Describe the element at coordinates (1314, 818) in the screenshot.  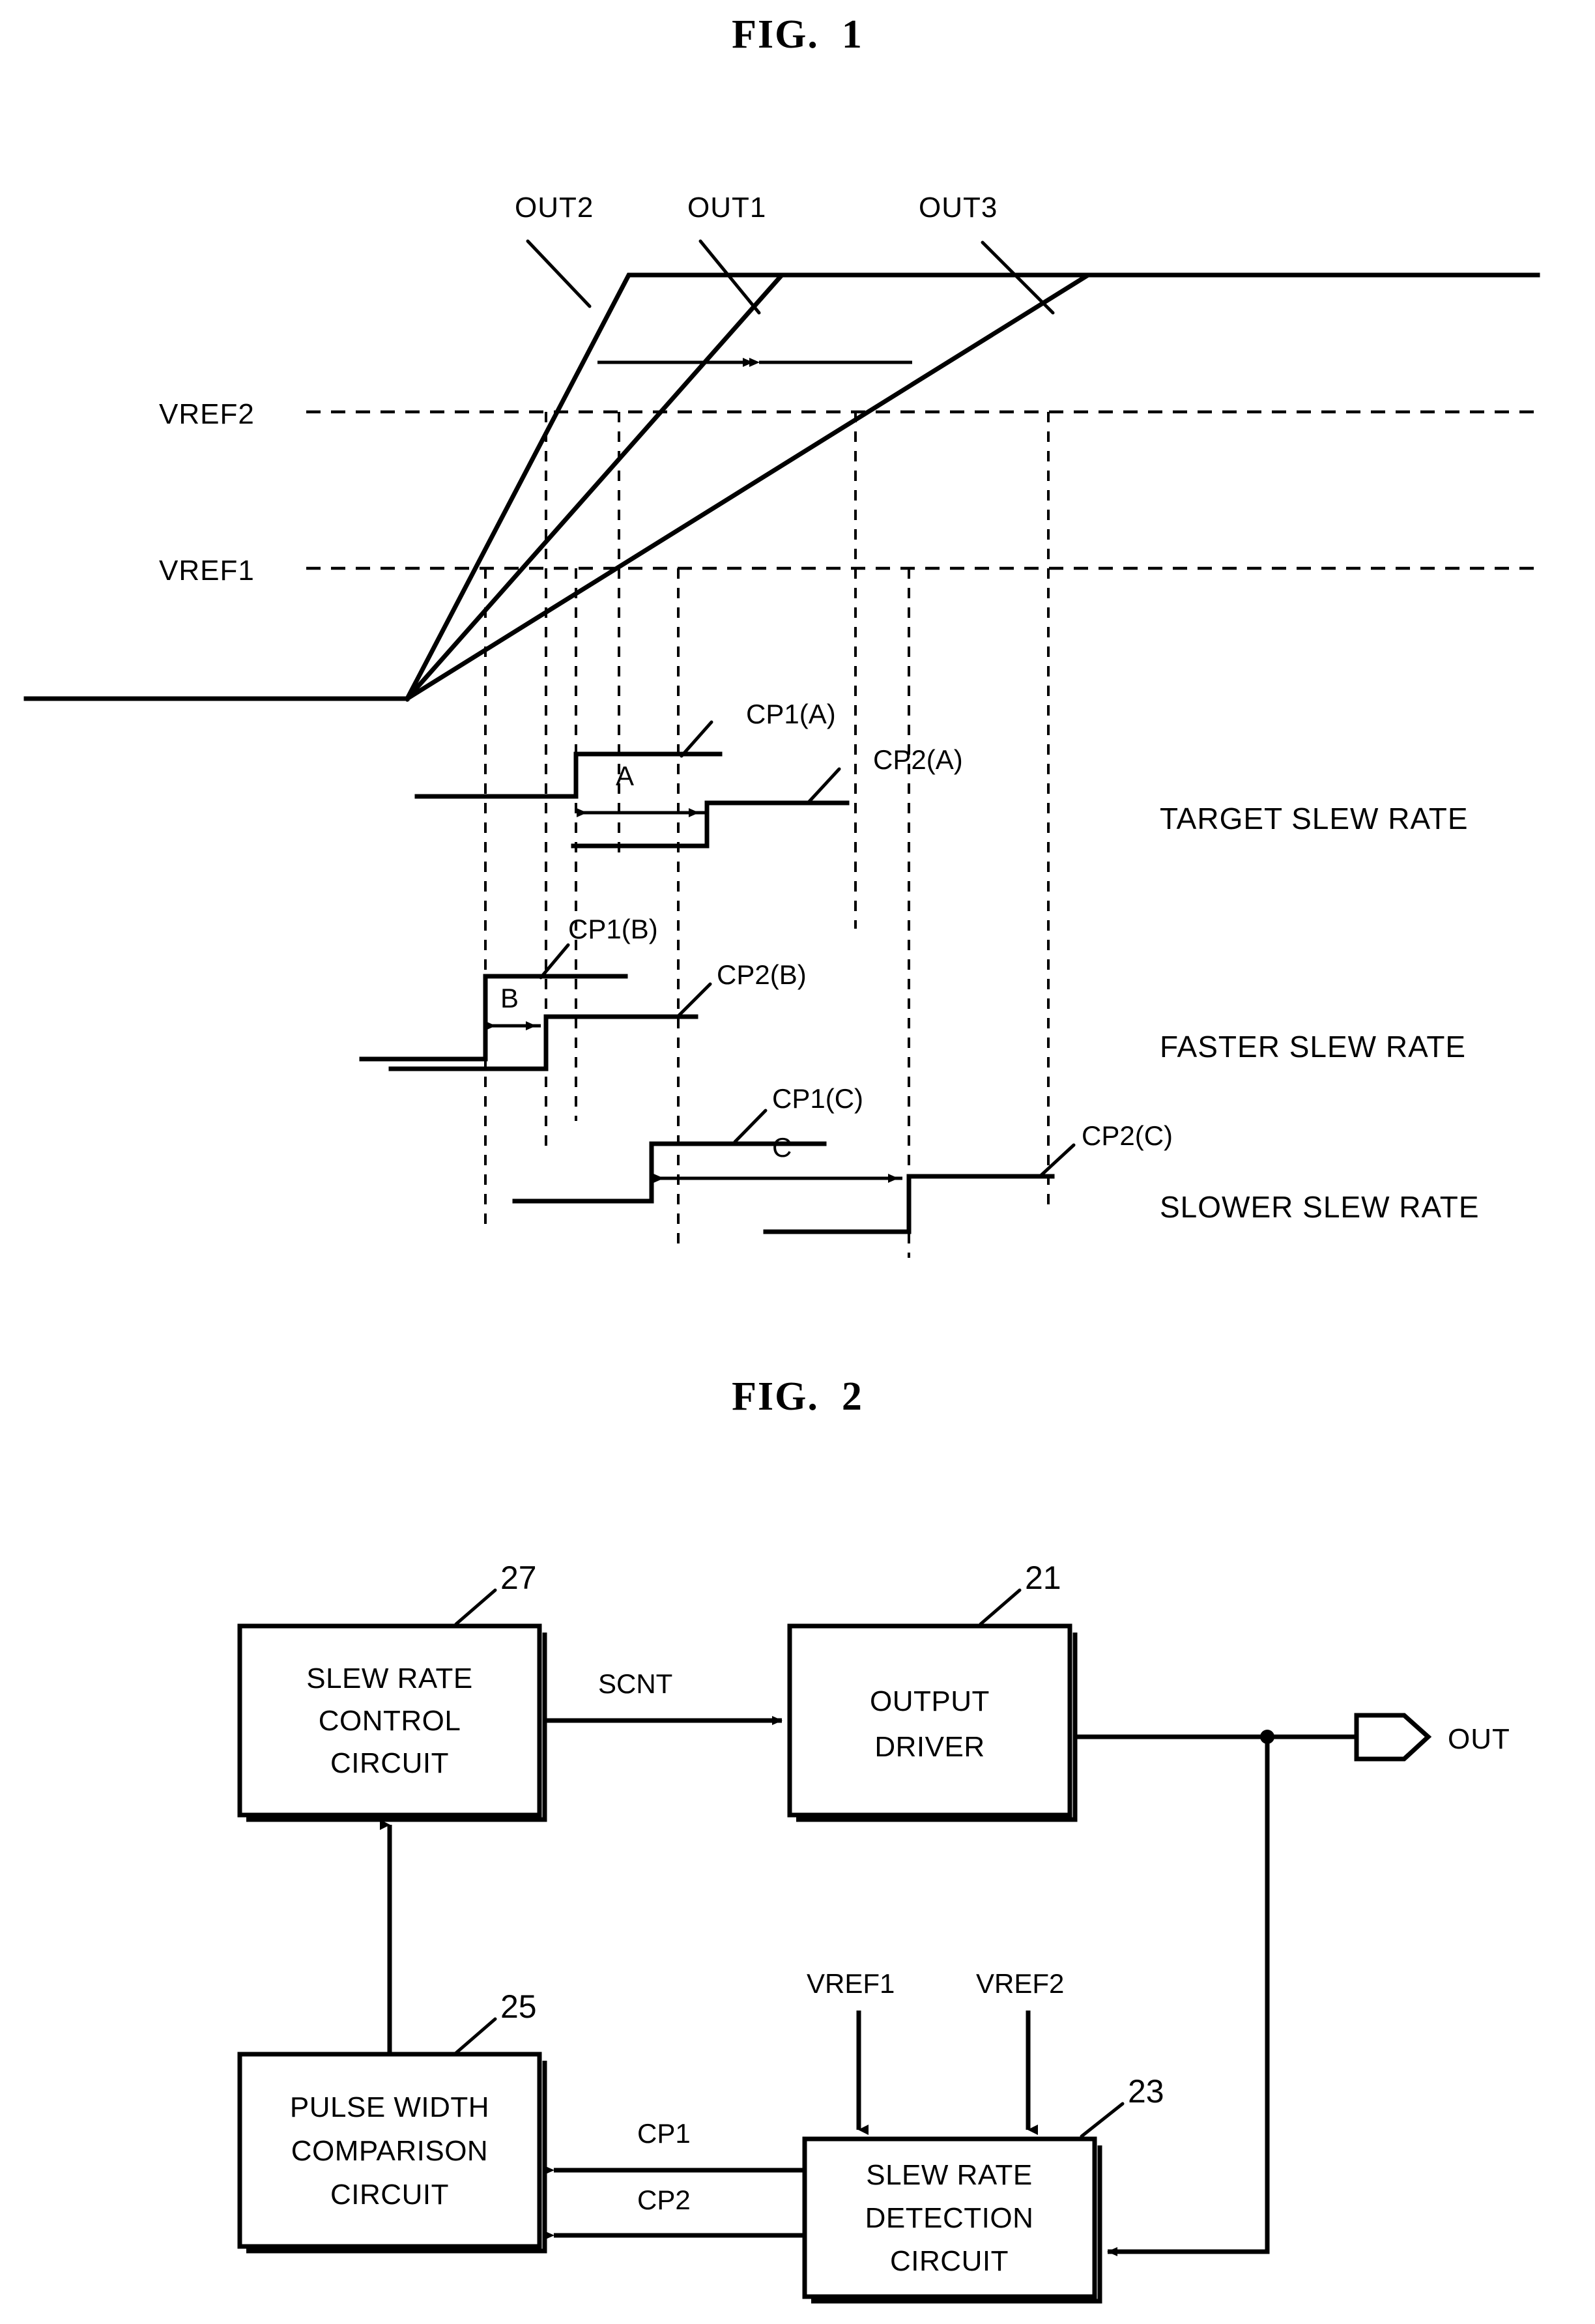
I see `row-label-target-slew-rate: TARGET SLEW RATE` at that location.